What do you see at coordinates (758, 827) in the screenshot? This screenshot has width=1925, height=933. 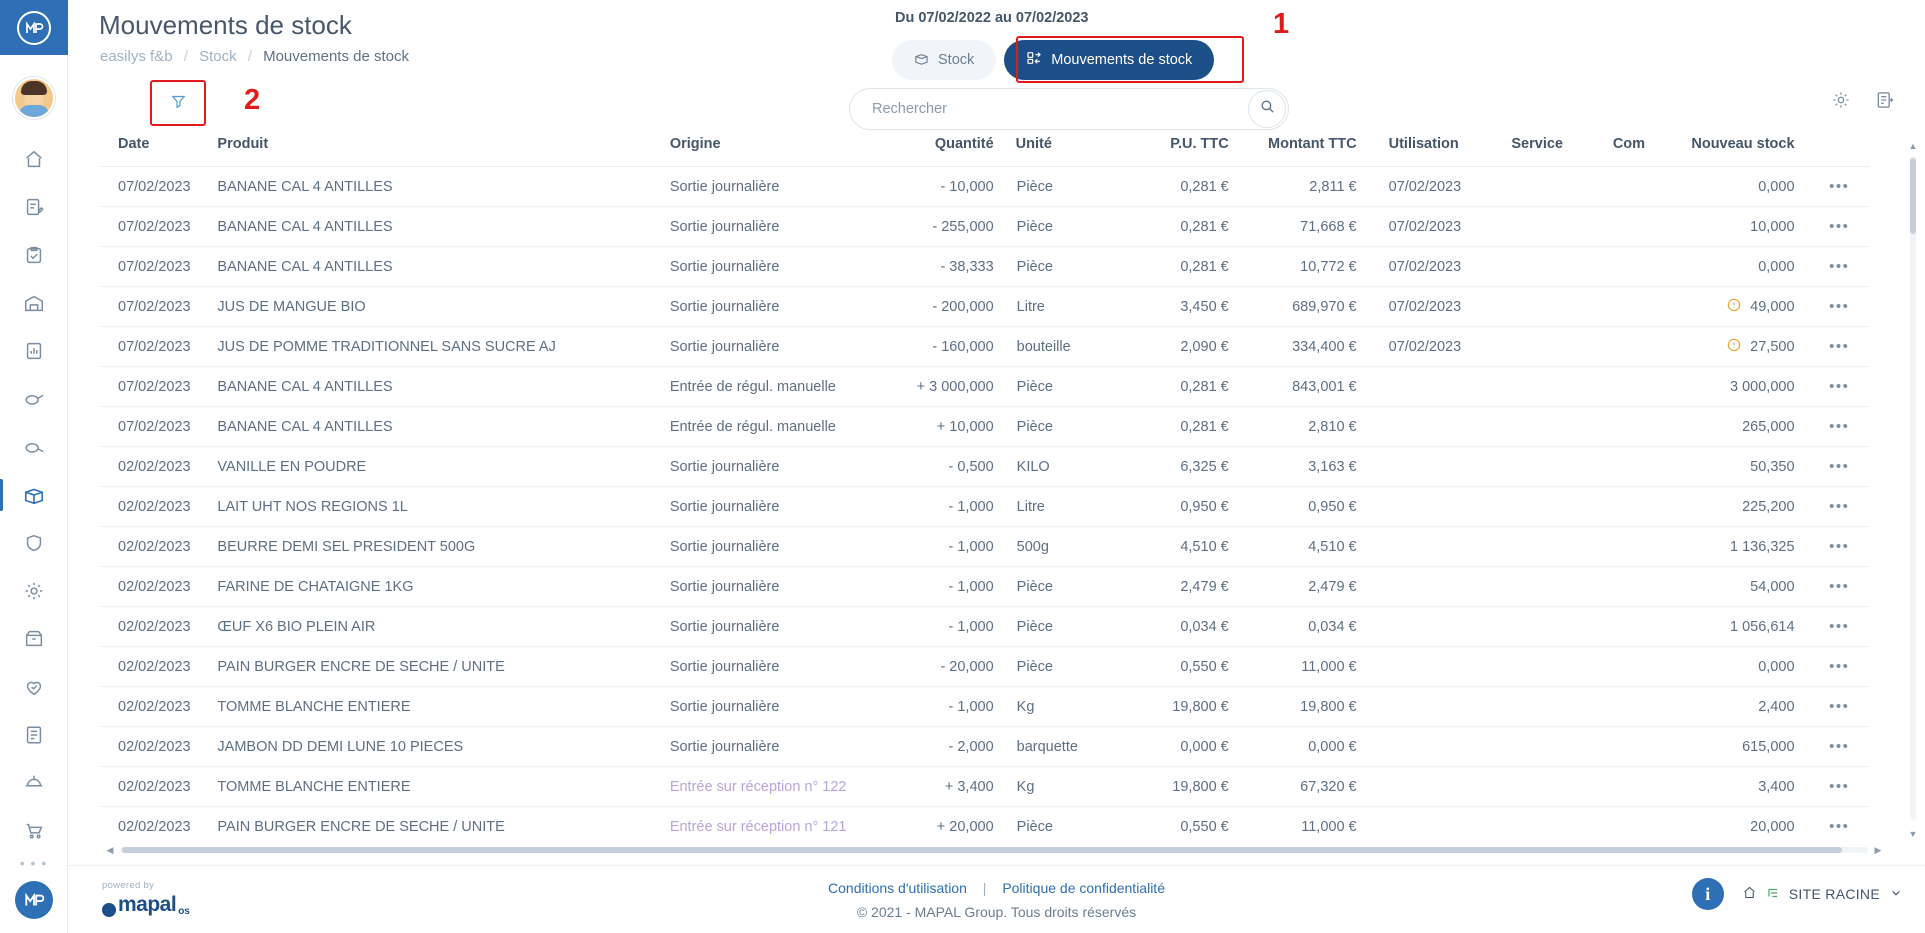 I see `origine-link: Entrée sur réception n° 121` at bounding box center [758, 827].